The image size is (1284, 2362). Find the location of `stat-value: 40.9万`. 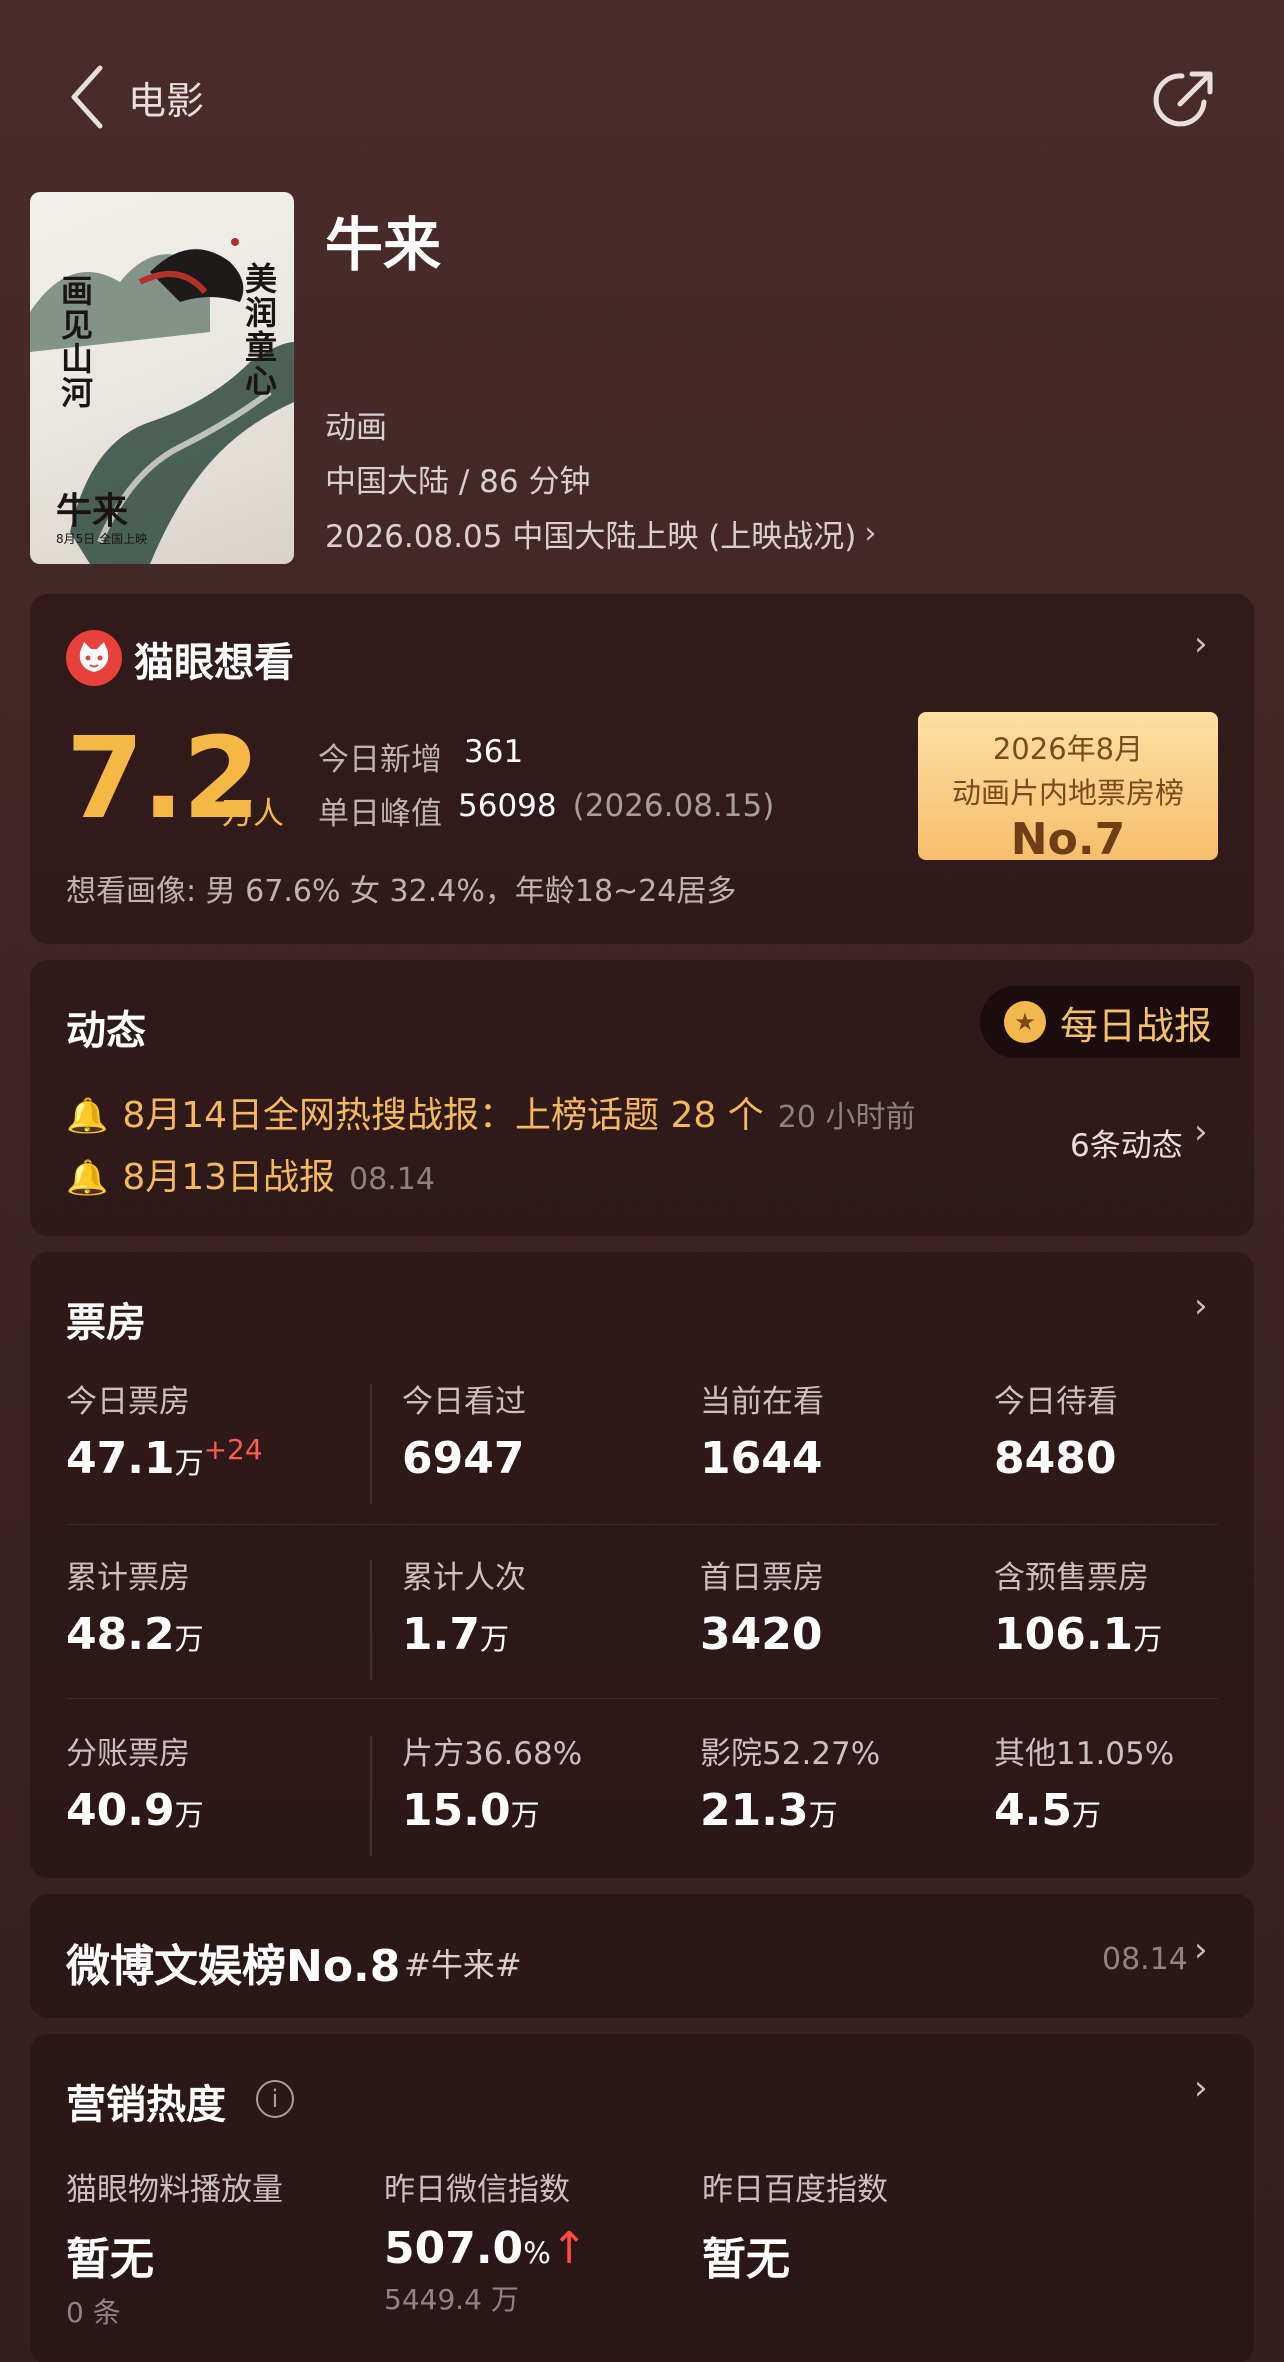

stat-value: 40.9万 is located at coordinates (135, 1810).